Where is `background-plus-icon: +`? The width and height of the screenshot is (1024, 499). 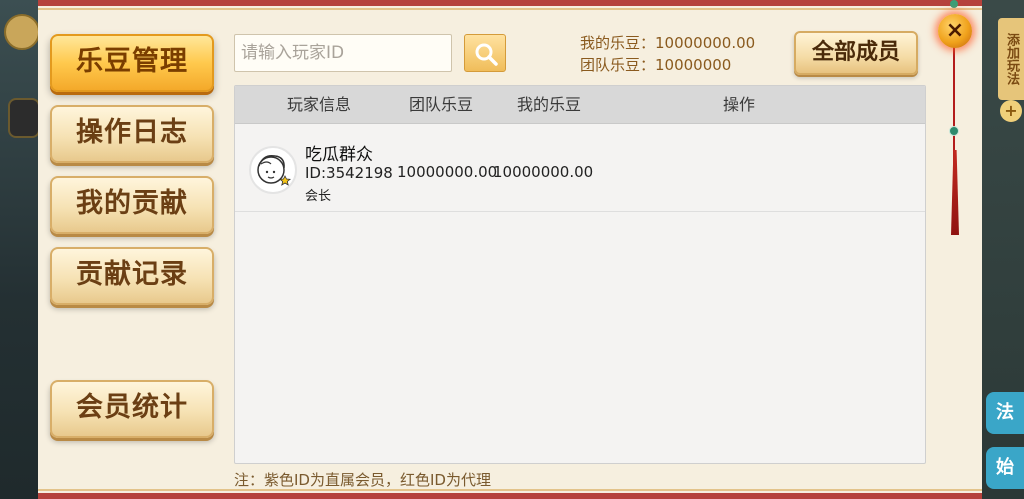 background-plus-icon: + is located at coordinates (1011, 111).